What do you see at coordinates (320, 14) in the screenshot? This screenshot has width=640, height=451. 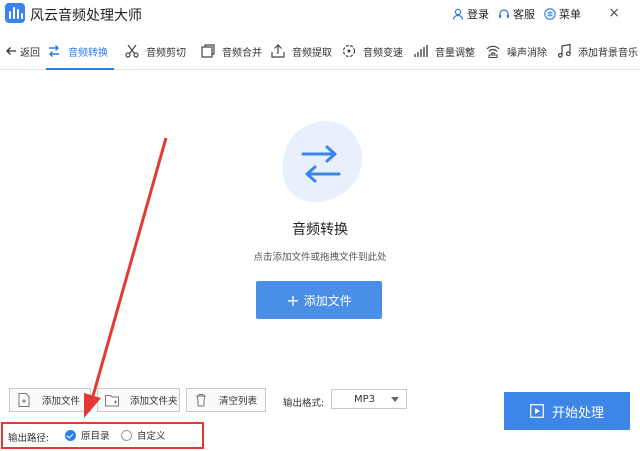 I see `title-bar: 风云音频处理大师 登录 客服 菜单 ×` at bounding box center [320, 14].